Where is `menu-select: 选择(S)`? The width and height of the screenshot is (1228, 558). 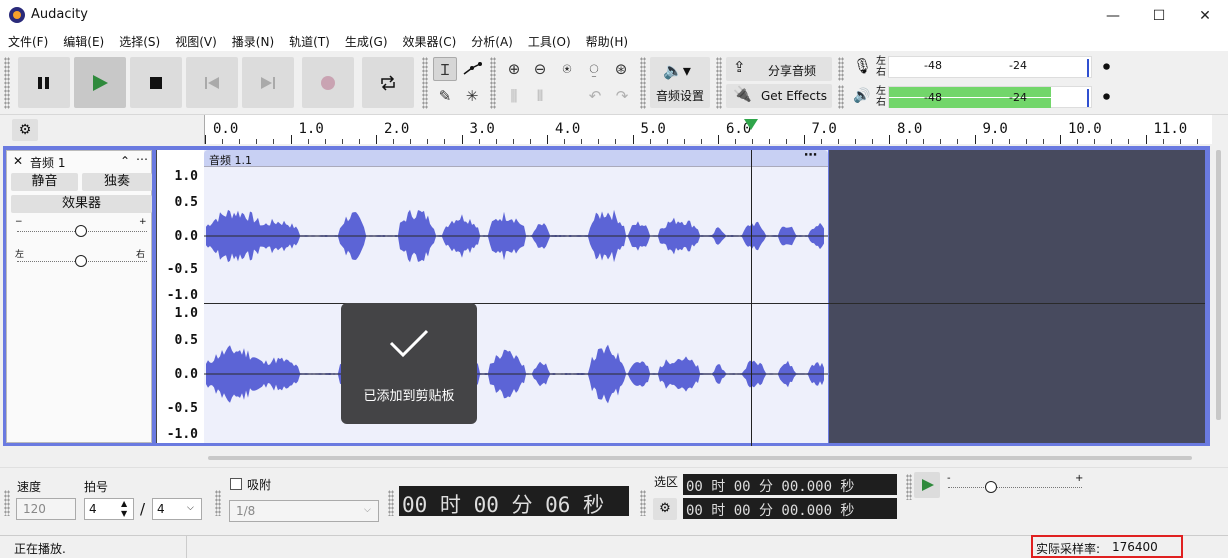 menu-select: 选择(S) is located at coordinates (139, 41).